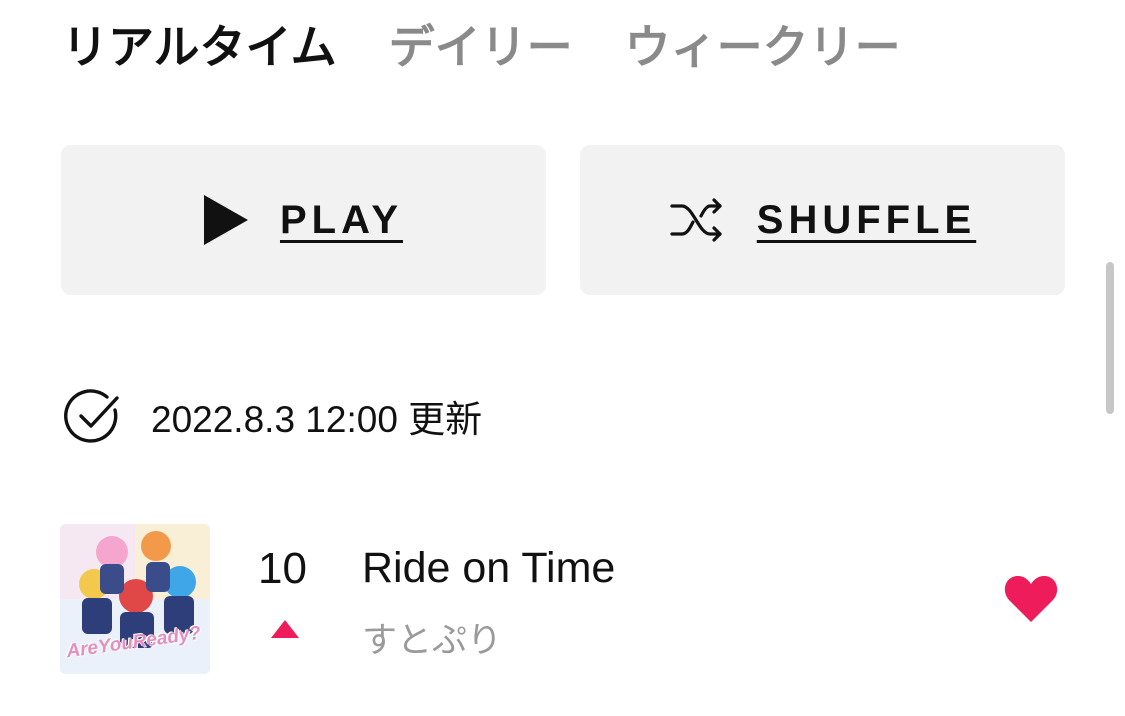 The width and height of the screenshot is (1125, 716). I want to click on chart-period-tabs: リアルタイム デイリー ウィークリー, so click(507, 44).